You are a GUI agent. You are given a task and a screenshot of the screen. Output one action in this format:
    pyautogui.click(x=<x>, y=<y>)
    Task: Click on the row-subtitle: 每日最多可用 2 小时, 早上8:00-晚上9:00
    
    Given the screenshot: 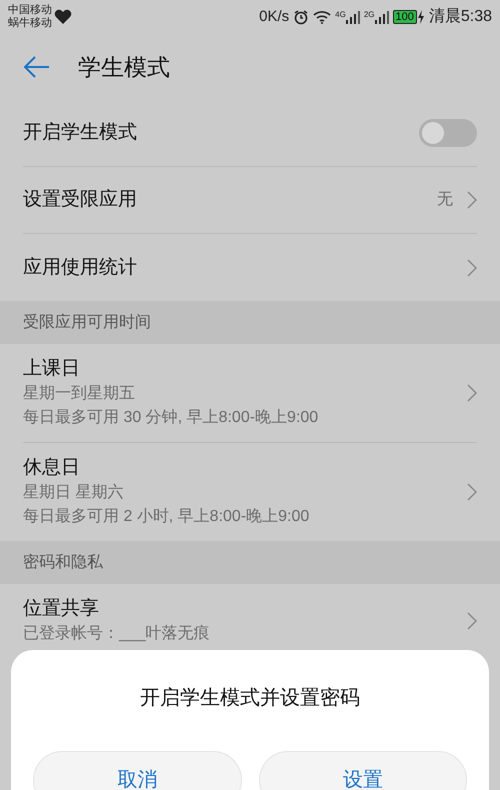 What is the action you would take?
    pyautogui.click(x=166, y=516)
    